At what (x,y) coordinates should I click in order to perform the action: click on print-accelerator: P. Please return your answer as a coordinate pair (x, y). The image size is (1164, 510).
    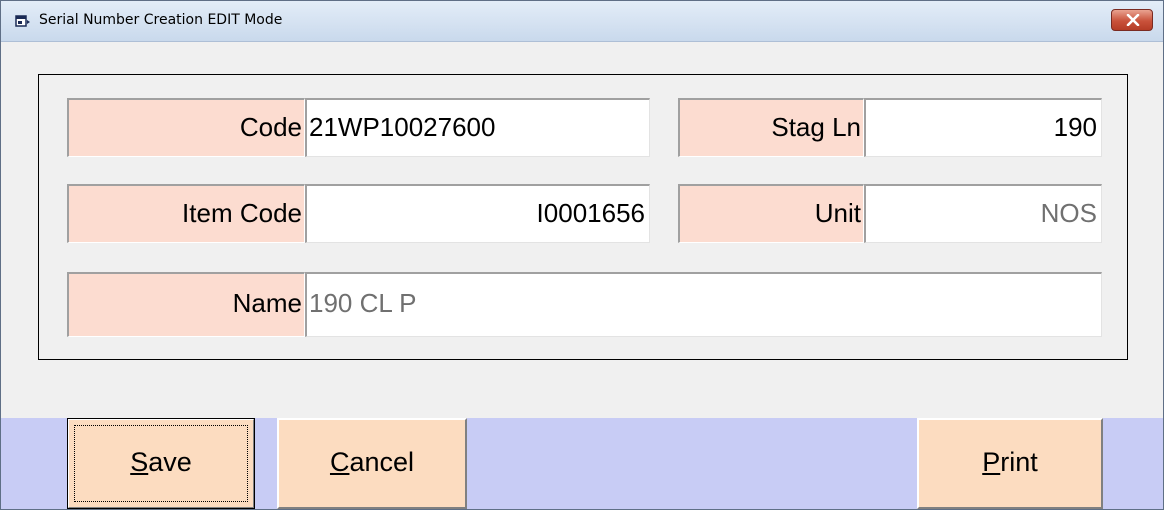
    Looking at the image, I should click on (991, 462).